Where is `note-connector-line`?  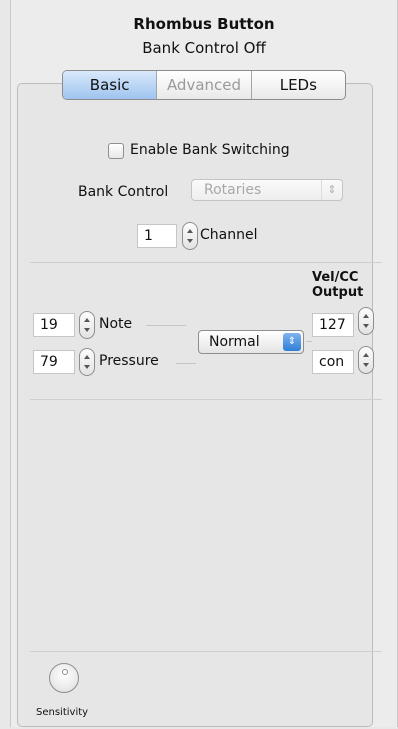
note-connector-line is located at coordinates (166, 325).